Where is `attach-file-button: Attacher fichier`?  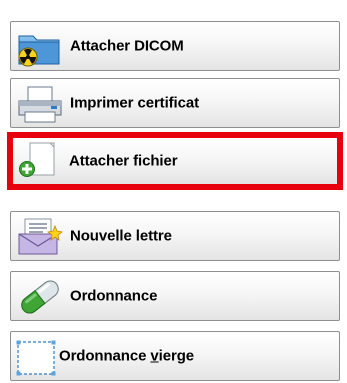
attach-file-button: Attacher fichier is located at coordinates (175, 161).